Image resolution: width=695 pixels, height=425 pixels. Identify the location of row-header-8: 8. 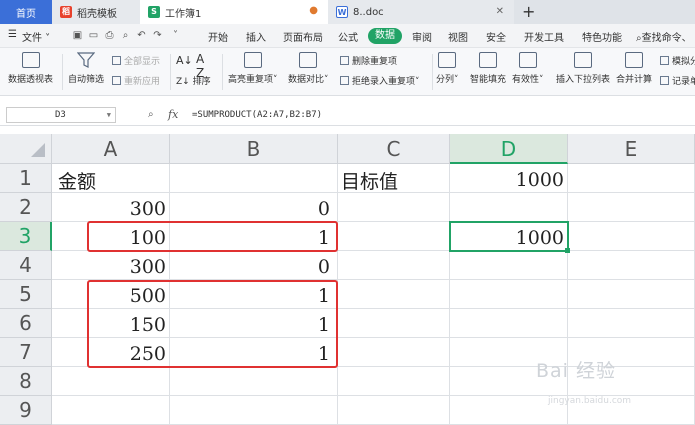
(26, 381).